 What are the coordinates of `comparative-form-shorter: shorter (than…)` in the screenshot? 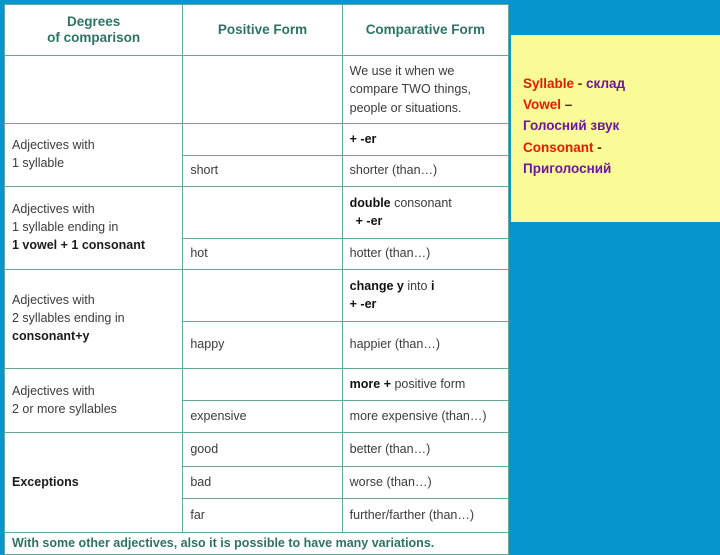 It's located at (425, 171).